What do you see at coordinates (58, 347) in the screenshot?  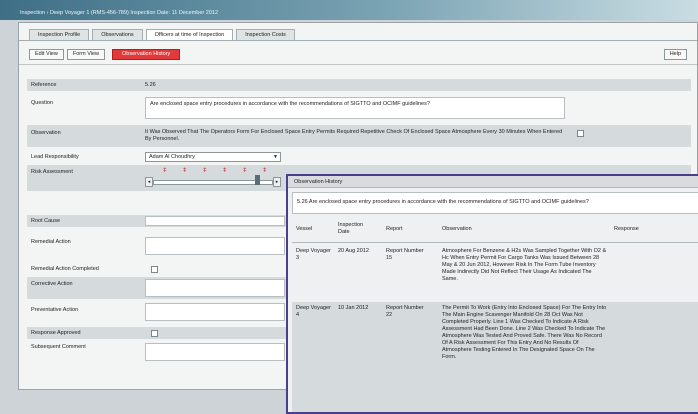 I see `subsequent-comment-label: Subsequent Comment` at bounding box center [58, 347].